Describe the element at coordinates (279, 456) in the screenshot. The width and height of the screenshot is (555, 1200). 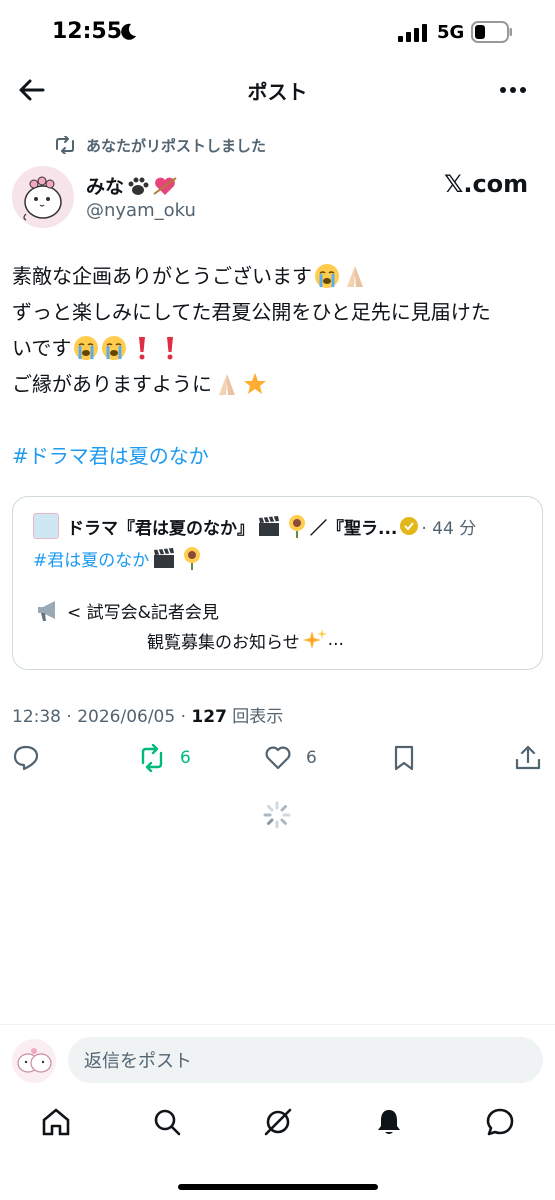
I see `tweet-line: #ドラマ君は夏のなか` at that location.